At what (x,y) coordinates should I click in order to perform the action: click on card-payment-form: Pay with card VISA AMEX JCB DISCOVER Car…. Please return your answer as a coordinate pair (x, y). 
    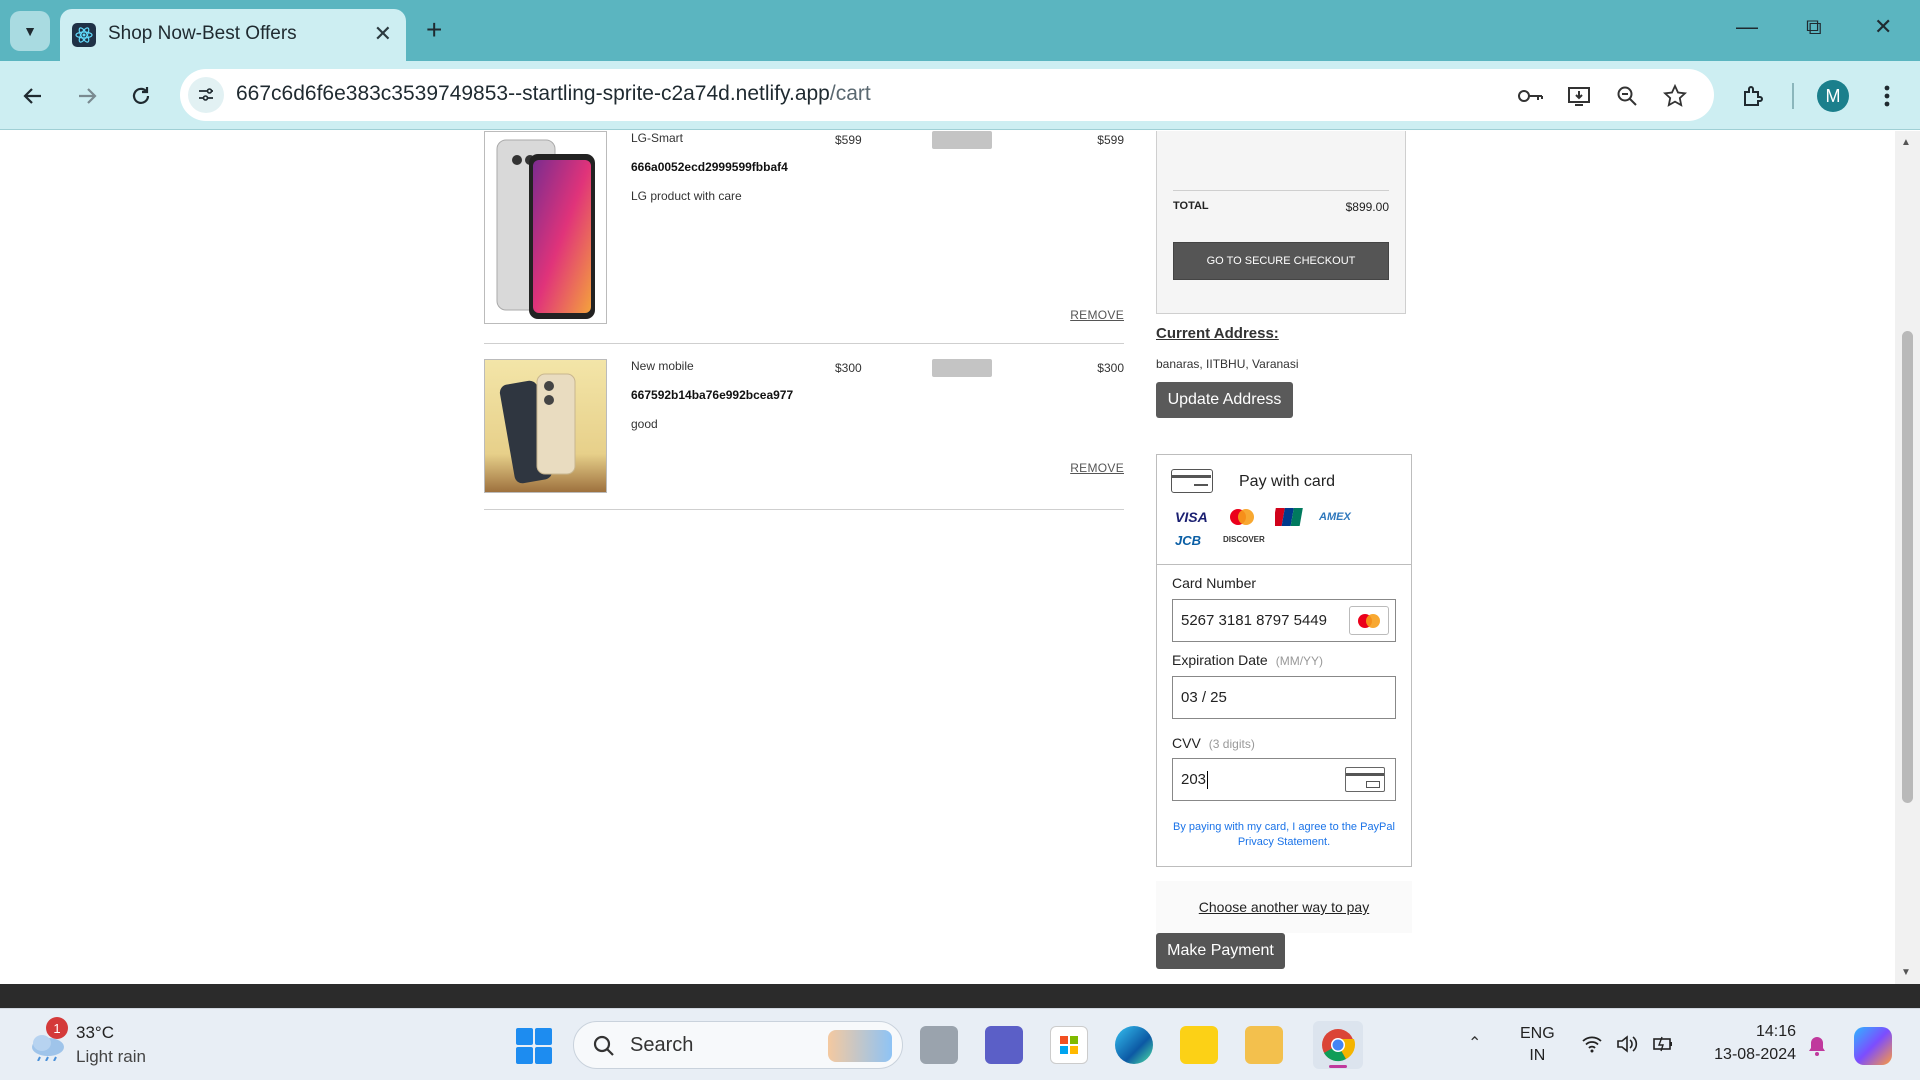
    Looking at the image, I should click on (1284, 660).